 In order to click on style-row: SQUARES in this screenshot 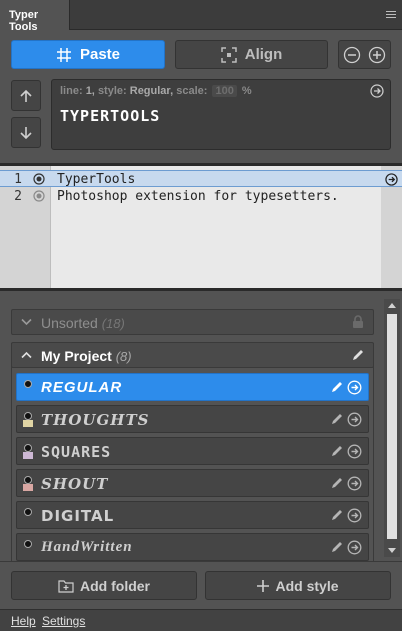, I will do `click(192, 451)`.